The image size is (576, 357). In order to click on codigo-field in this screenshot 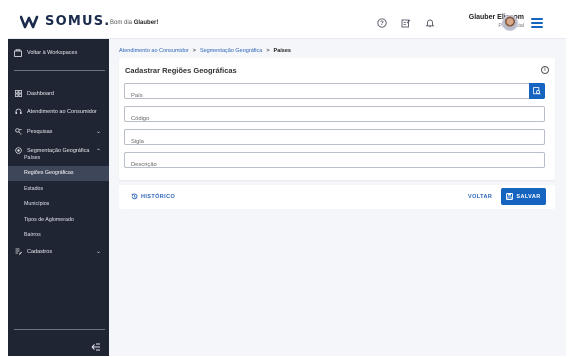, I will do `click(334, 116)`.